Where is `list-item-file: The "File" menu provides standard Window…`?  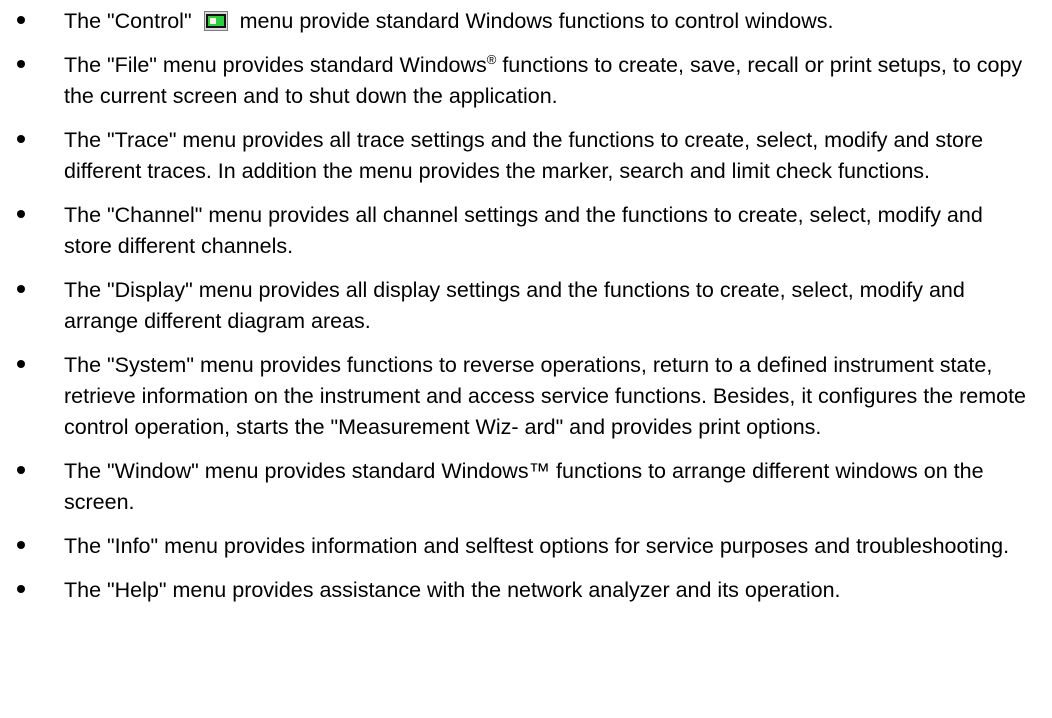 list-item-file: The "File" menu provides standard Window… is located at coordinates (526, 81).